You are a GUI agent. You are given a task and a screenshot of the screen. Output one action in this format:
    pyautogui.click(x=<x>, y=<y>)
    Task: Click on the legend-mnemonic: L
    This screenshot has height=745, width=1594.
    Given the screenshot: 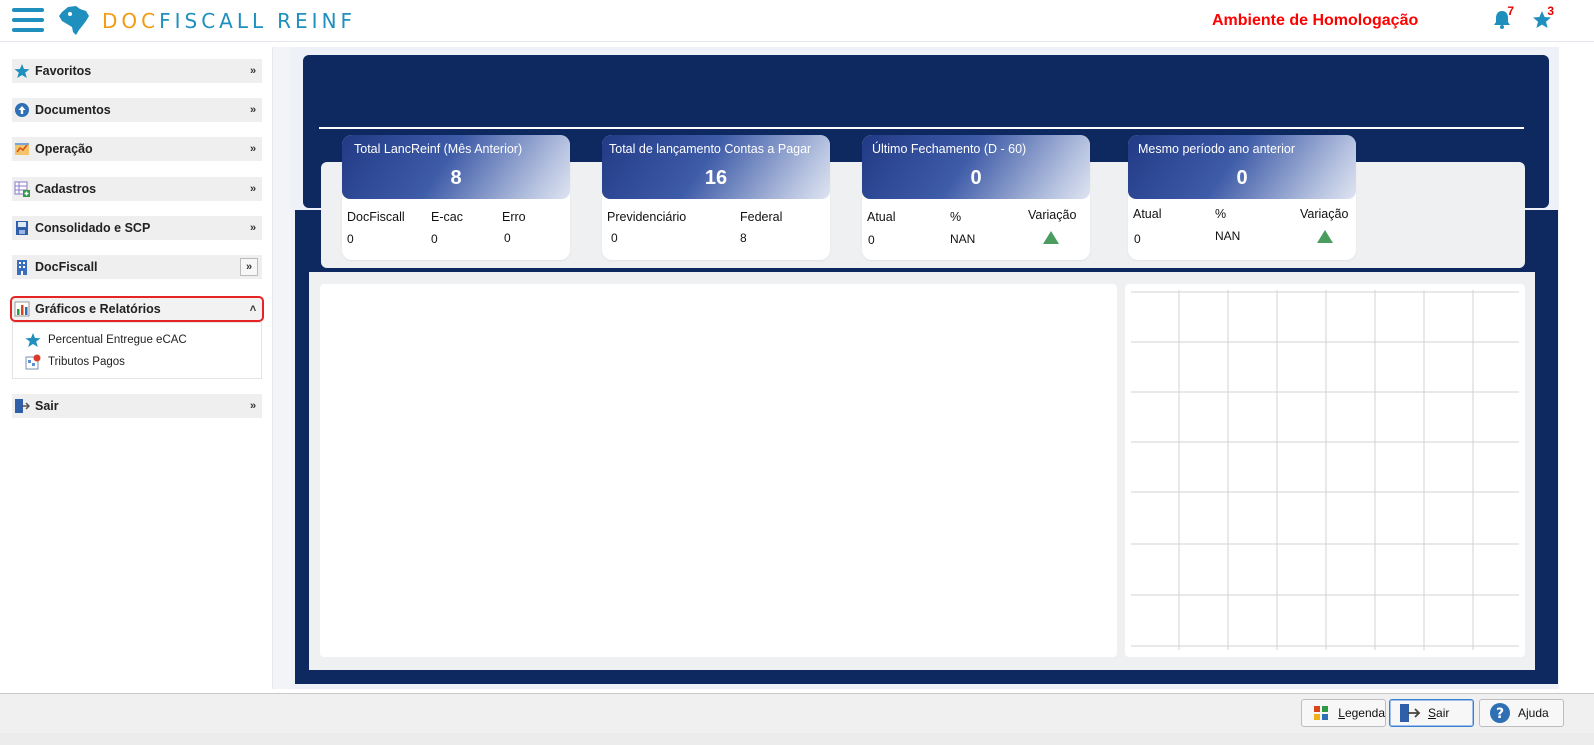 What is the action you would take?
    pyautogui.click(x=1341, y=713)
    